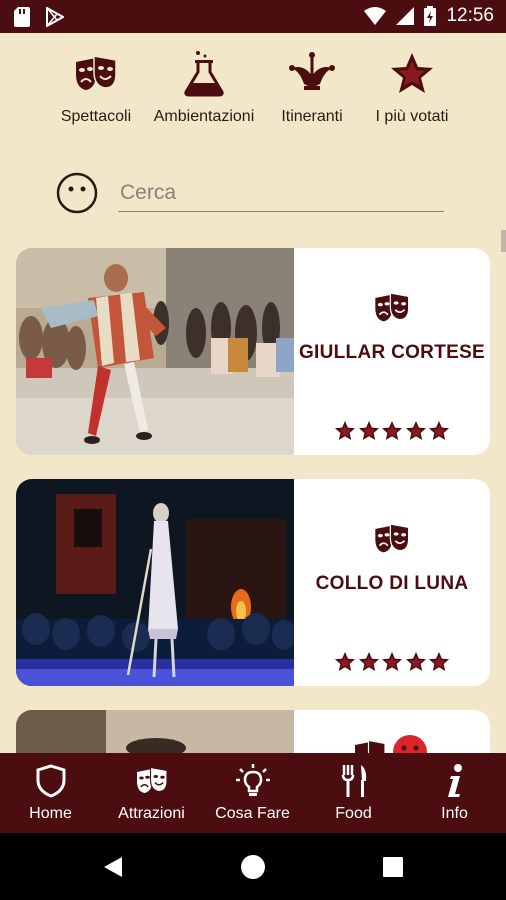  I want to click on category-spettacoli: Spettacoli, so click(96, 88).